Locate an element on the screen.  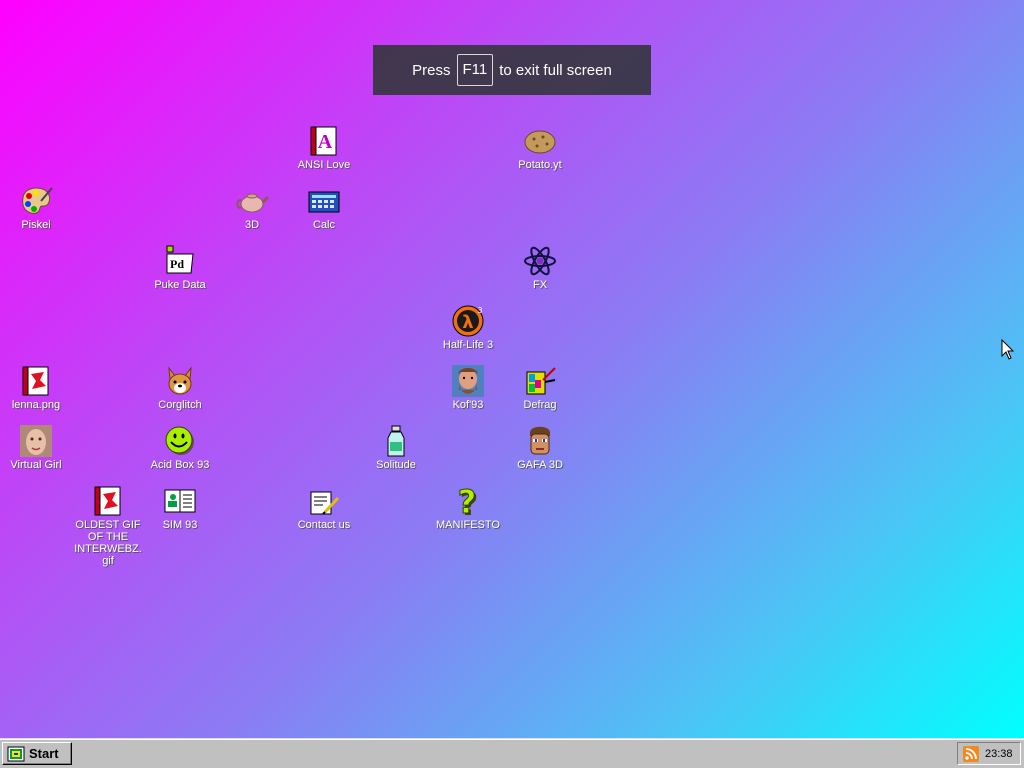
desktop-icon-label: OLDEST GIF OF THE INTERWEBZ.gif is located at coordinates (108, 543).